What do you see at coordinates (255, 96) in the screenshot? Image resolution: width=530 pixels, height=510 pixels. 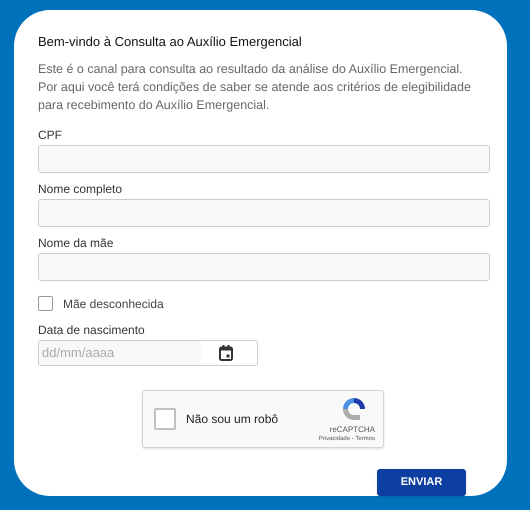 I see `intro-text: Por aqui você terá condições de saber se atende aos critérios de elegibilidade para recebimento do Auxílio Emergencial.` at bounding box center [255, 96].